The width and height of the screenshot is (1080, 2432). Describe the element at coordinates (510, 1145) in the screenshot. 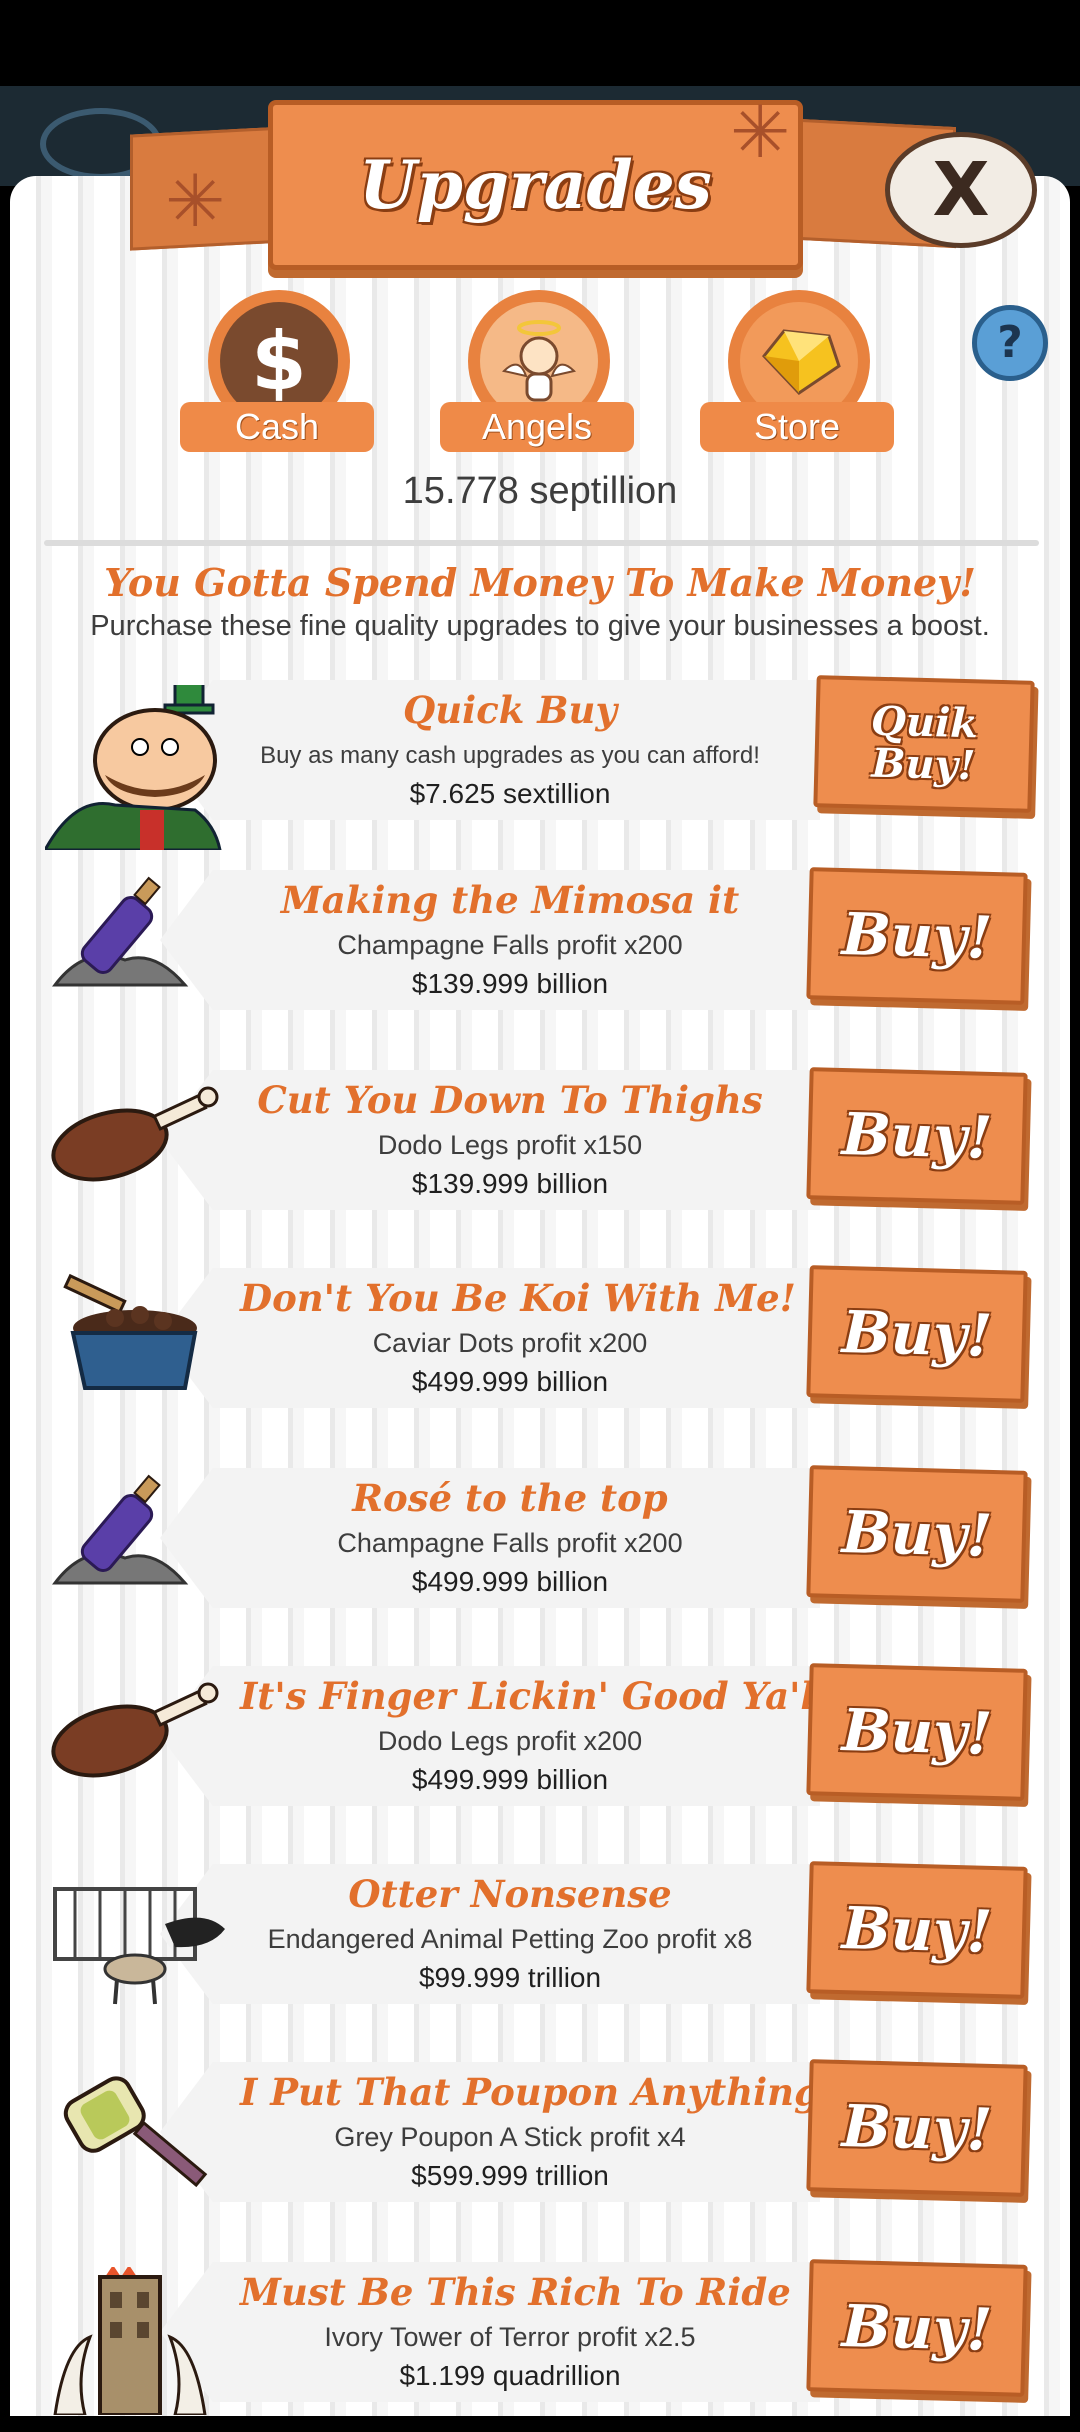

I see `upgrade-desc: Dodo Legs profit x150` at that location.